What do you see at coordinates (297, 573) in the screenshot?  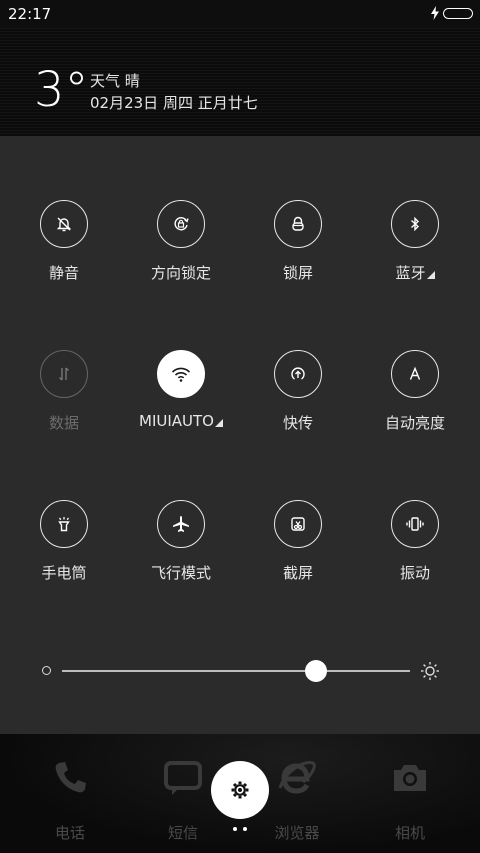 I see `toggle-label: 截屏` at bounding box center [297, 573].